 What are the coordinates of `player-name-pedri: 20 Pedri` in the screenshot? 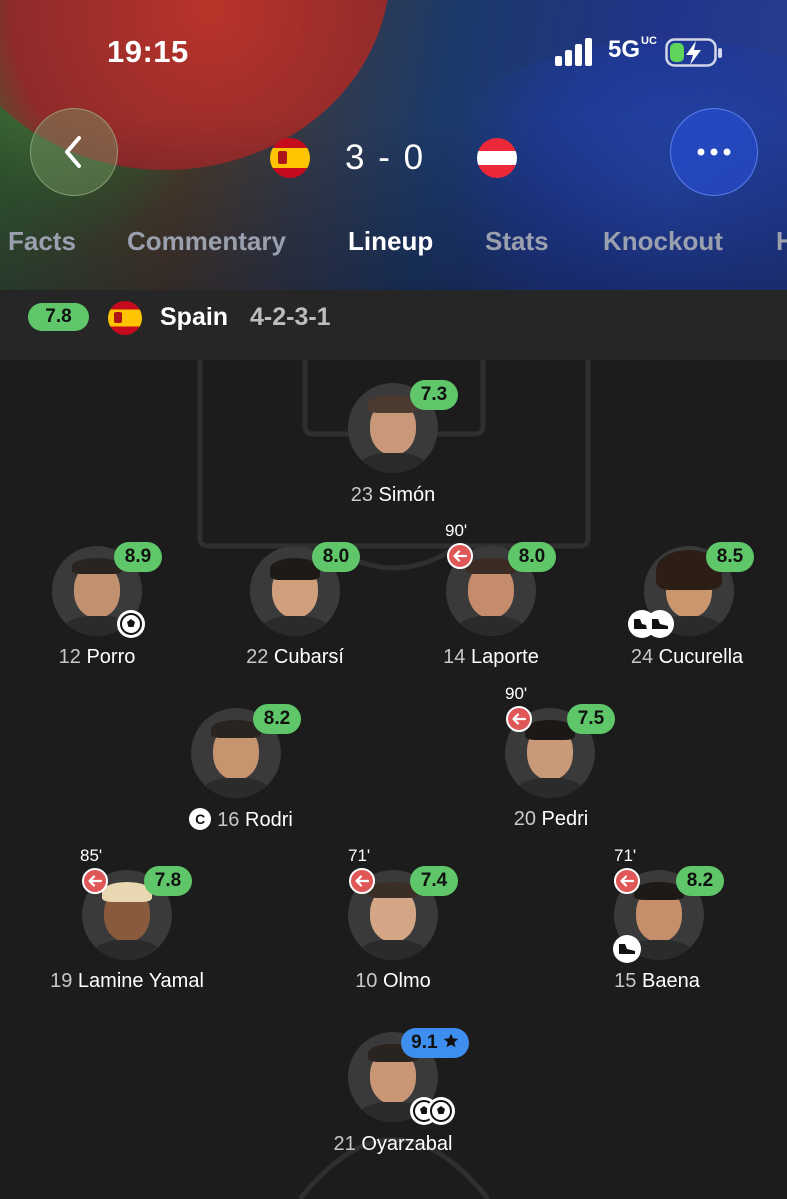 It's located at (551, 819).